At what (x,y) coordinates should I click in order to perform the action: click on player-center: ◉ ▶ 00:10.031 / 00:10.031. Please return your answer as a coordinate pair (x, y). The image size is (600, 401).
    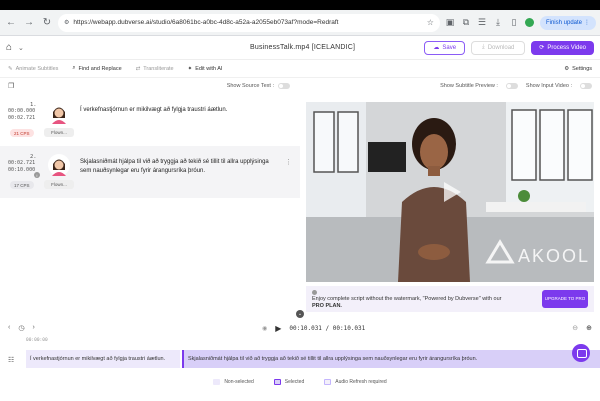
    Looking at the image, I should click on (313, 328).